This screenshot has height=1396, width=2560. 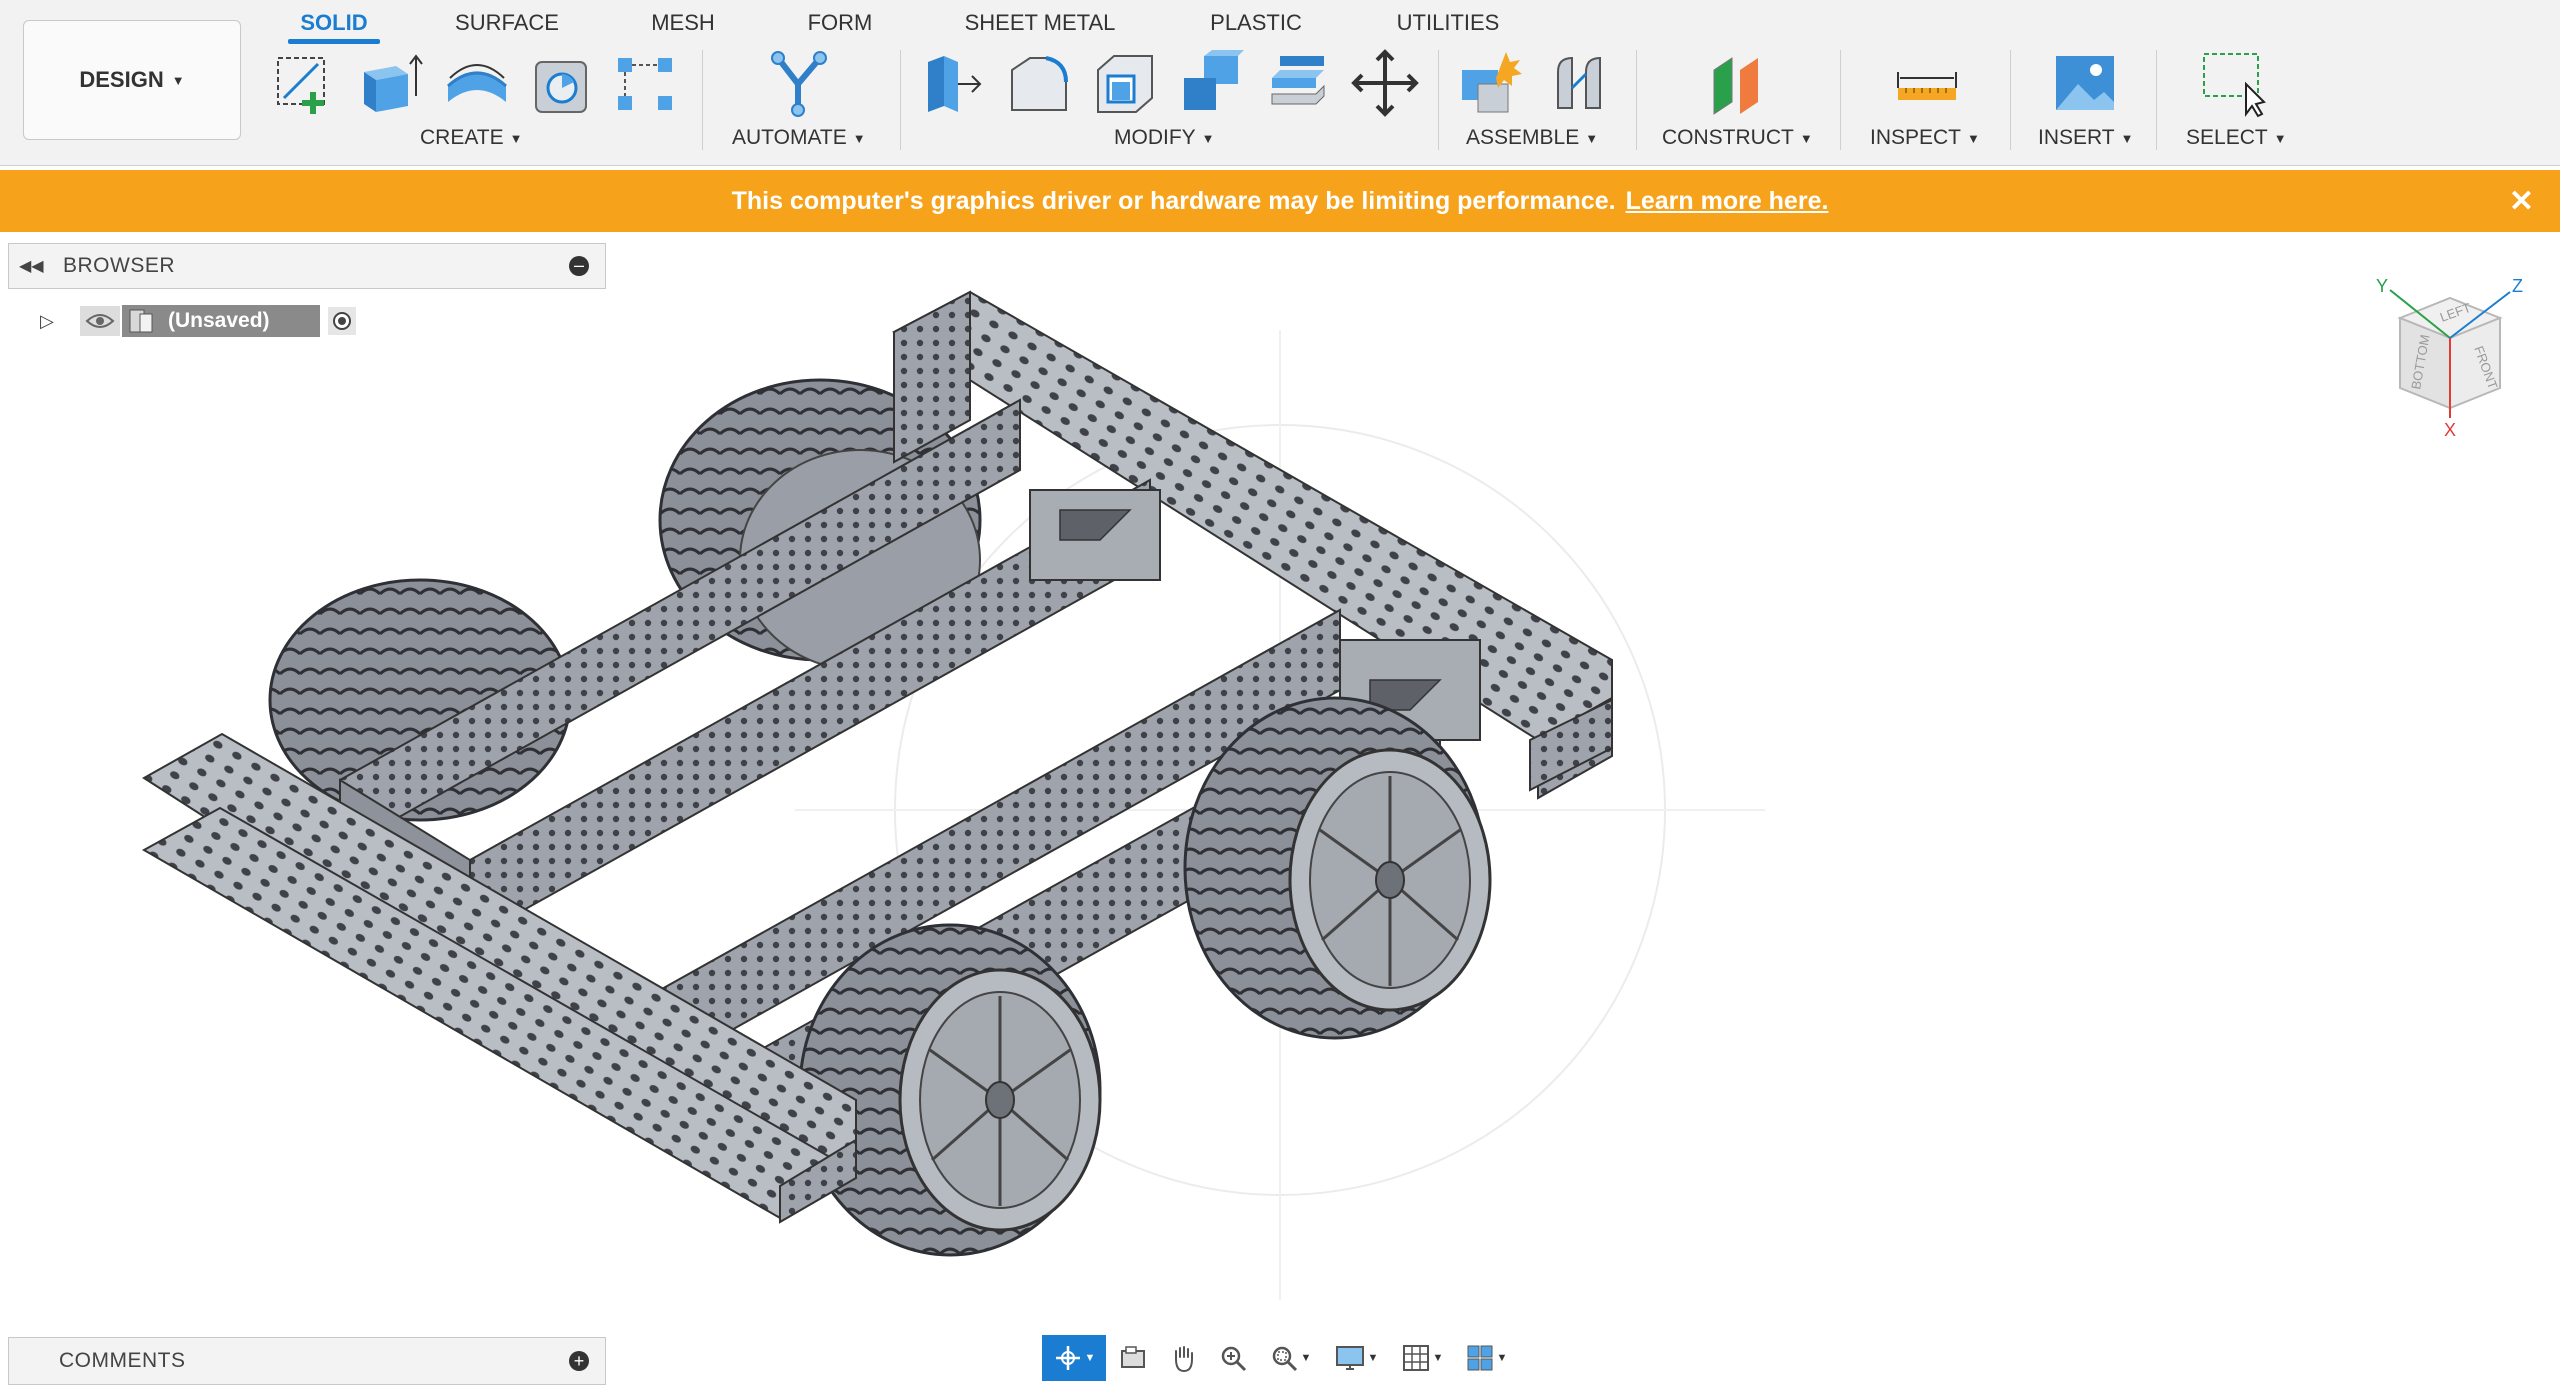 I want to click on move-icon, so click(x=1385, y=83).